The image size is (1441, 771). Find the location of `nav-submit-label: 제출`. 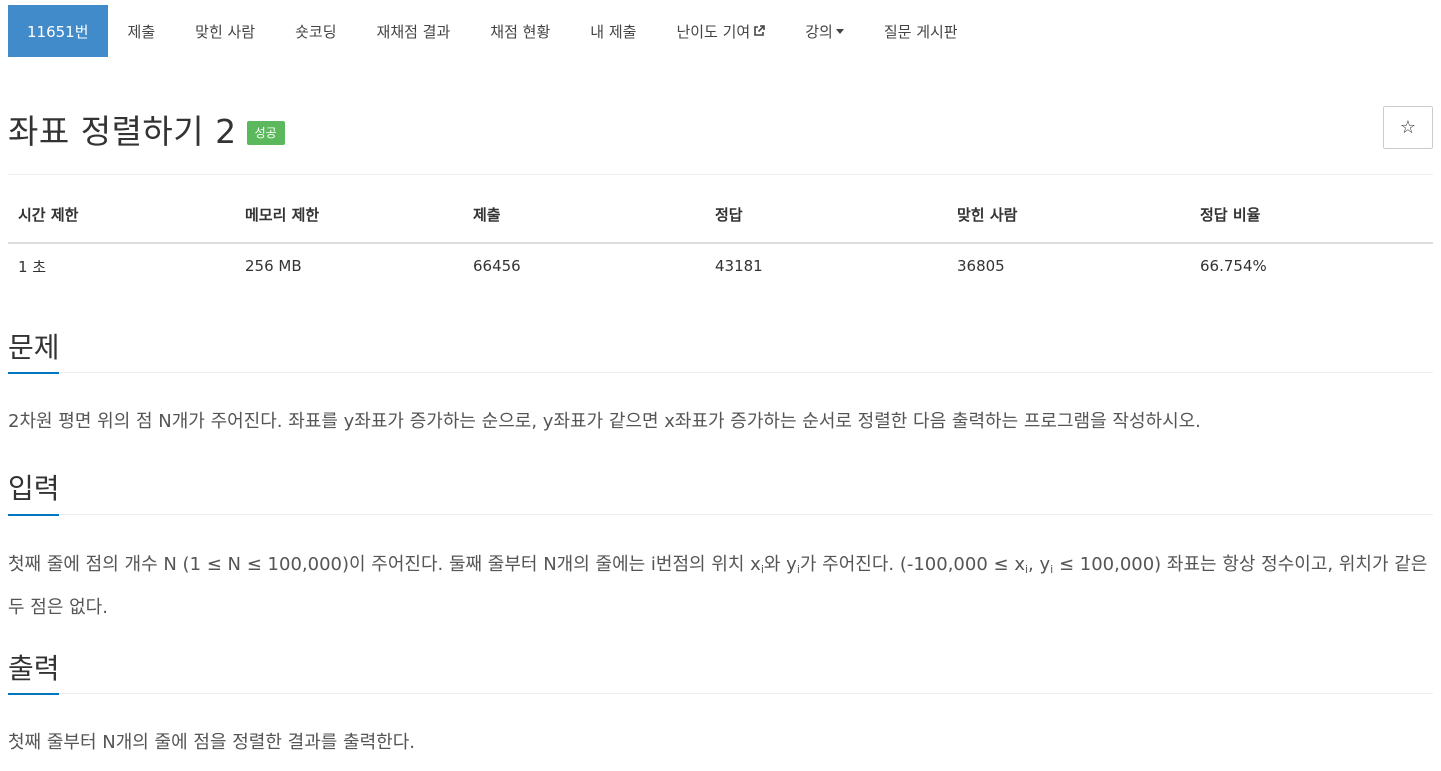

nav-submit-label: 제출 is located at coordinates (141, 31).